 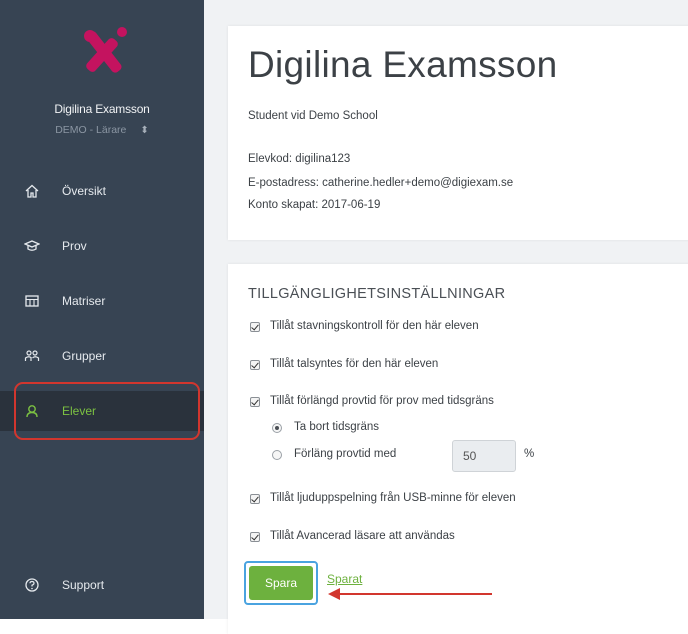 What do you see at coordinates (281, 583) in the screenshot?
I see `save-button: Spara` at bounding box center [281, 583].